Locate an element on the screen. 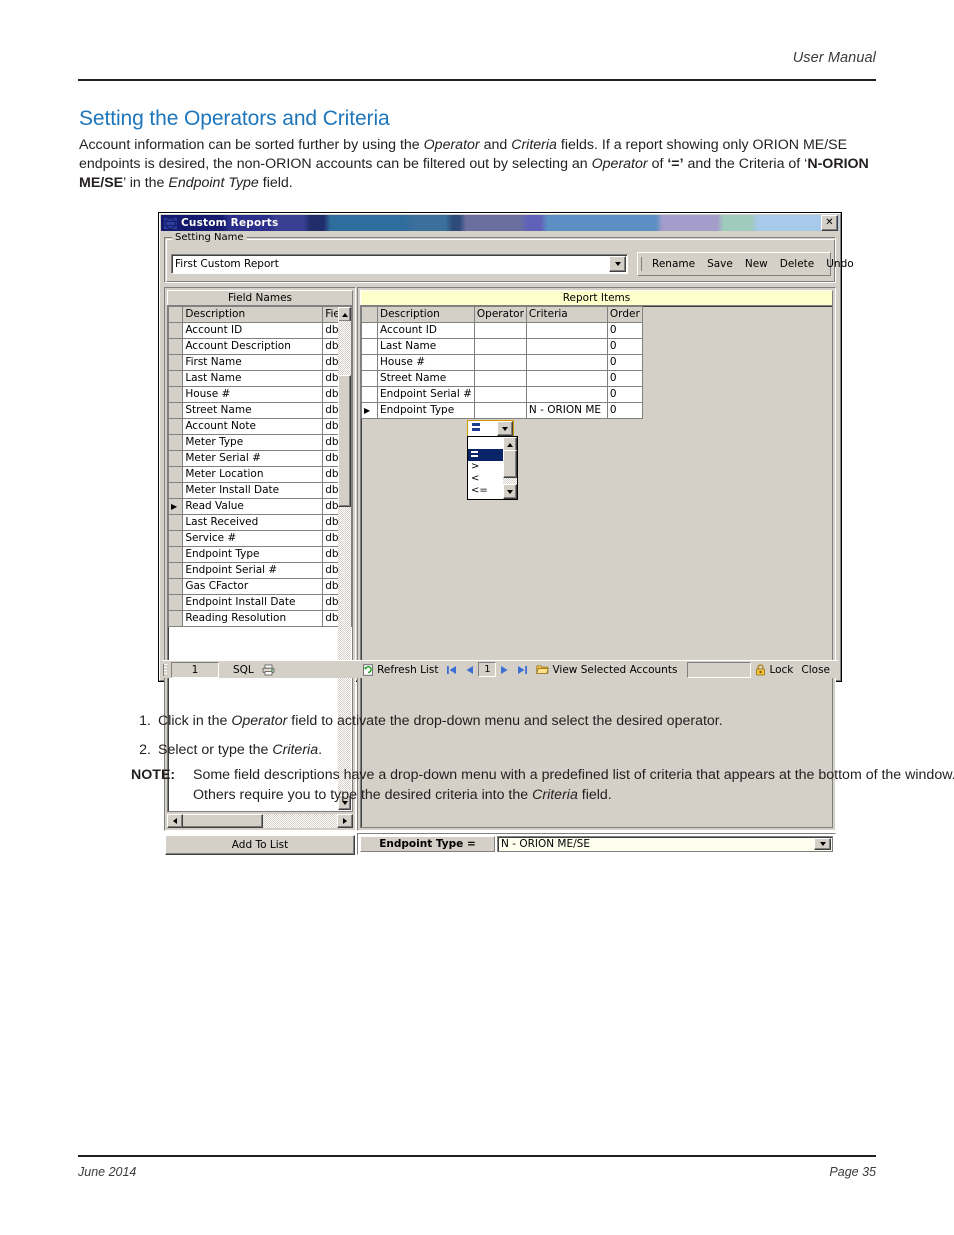  view-selected-accounts-button: View Selected Accounts is located at coordinates (606, 670).